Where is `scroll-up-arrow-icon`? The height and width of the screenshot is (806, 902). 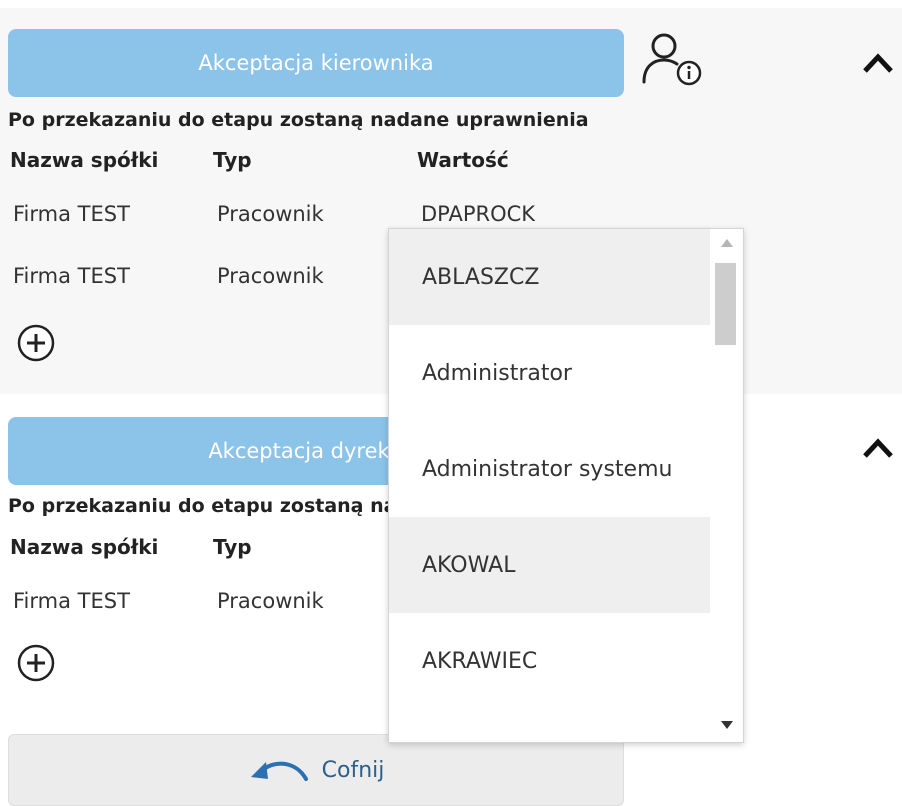 scroll-up-arrow-icon is located at coordinates (727, 243).